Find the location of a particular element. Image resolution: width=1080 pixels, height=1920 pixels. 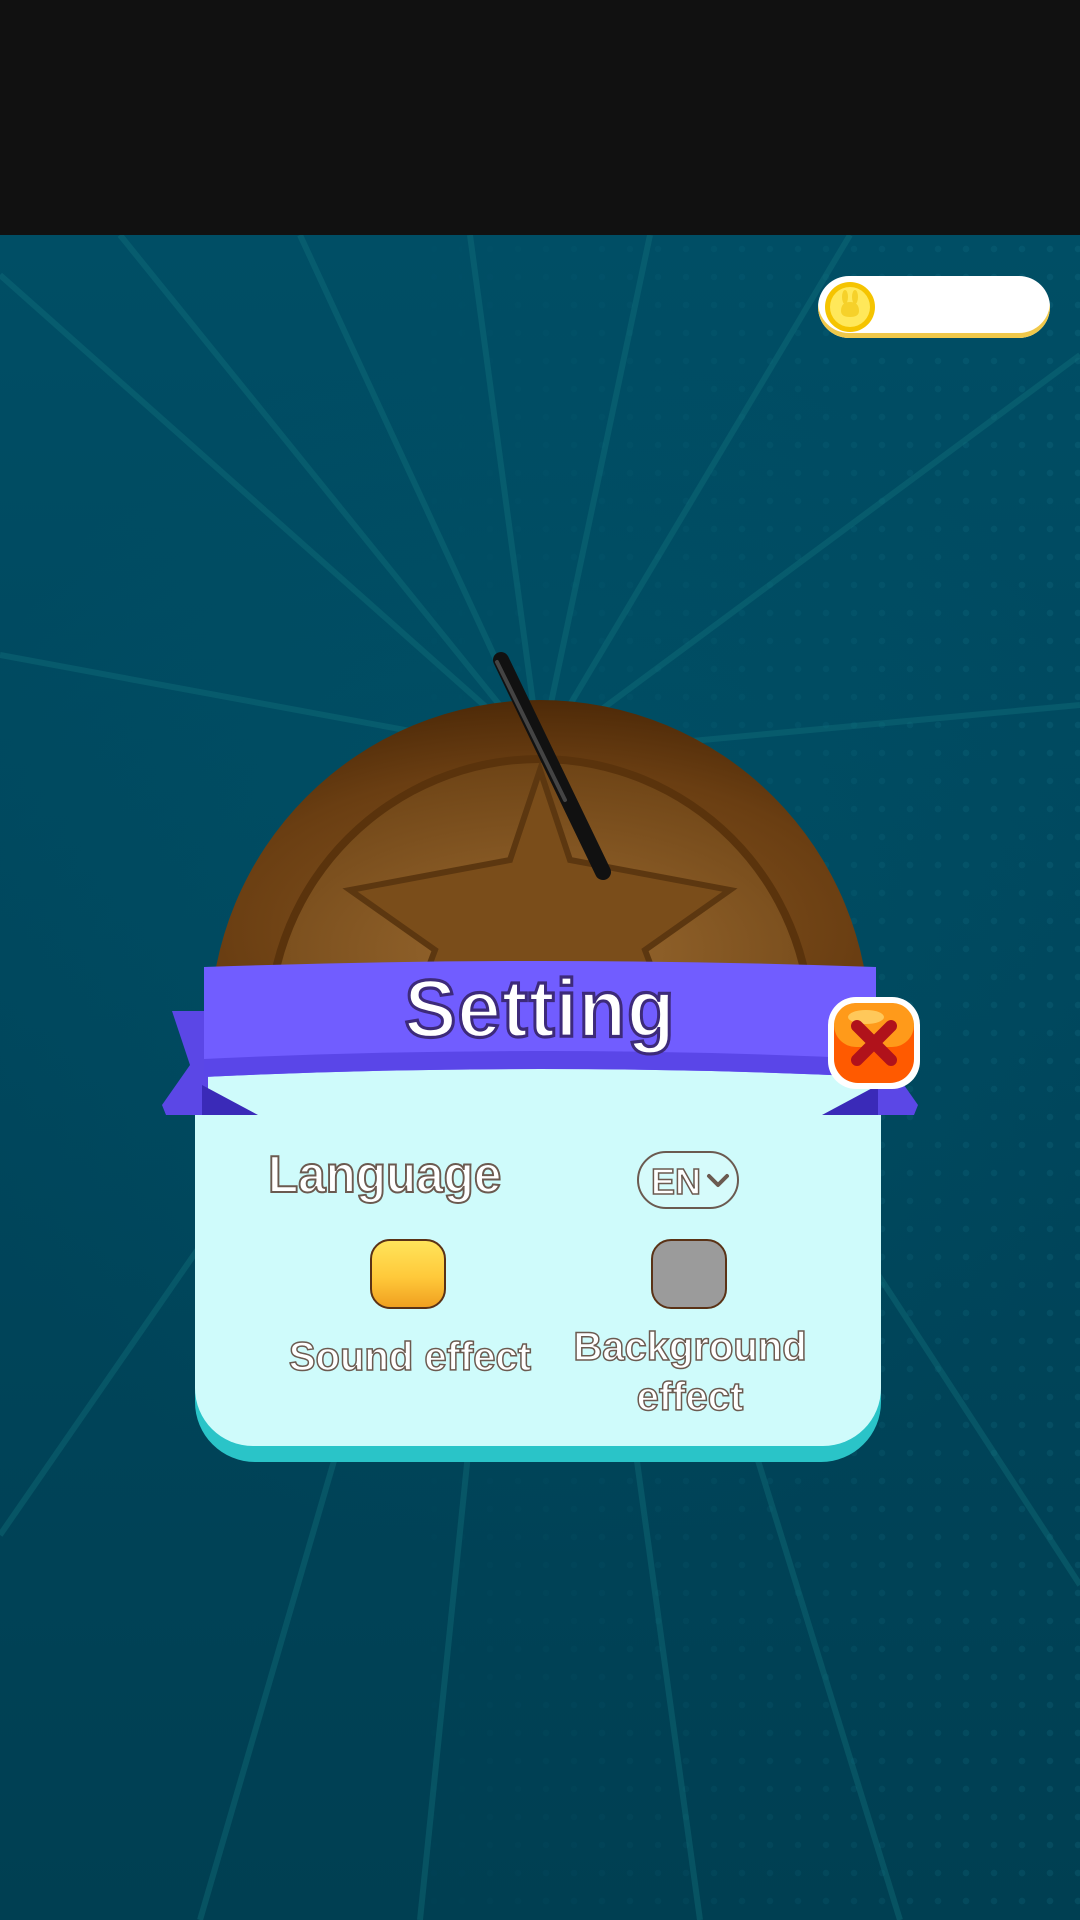

background-effect-toggle is located at coordinates (689, 1274).